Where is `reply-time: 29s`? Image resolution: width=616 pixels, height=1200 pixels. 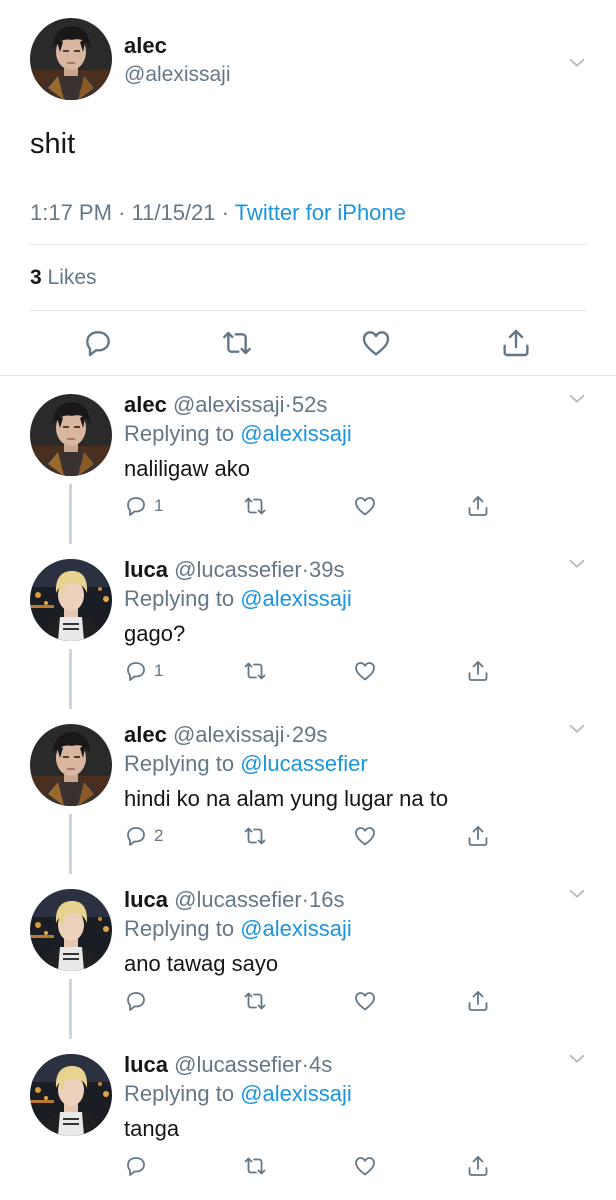
reply-time: 29s is located at coordinates (309, 734).